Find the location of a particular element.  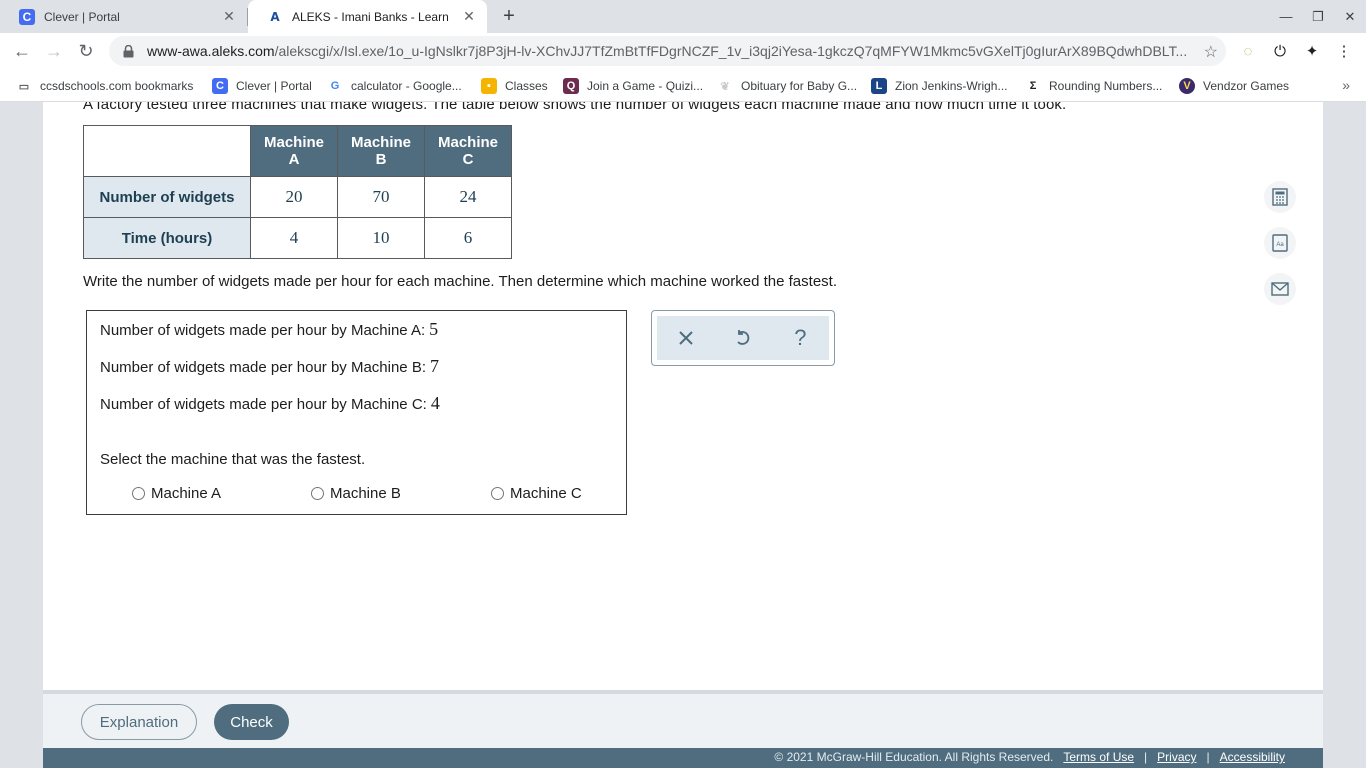

bookmark-item: C Clever | Portal is located at coordinates (262, 86).